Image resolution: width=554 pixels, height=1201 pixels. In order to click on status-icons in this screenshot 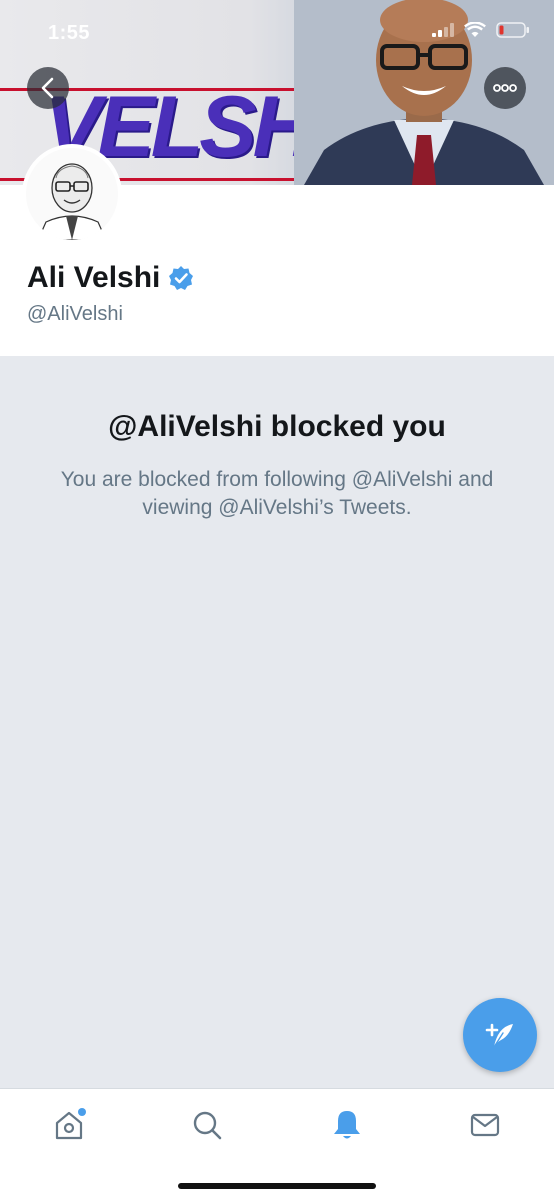, I will do `click(481, 30)`.